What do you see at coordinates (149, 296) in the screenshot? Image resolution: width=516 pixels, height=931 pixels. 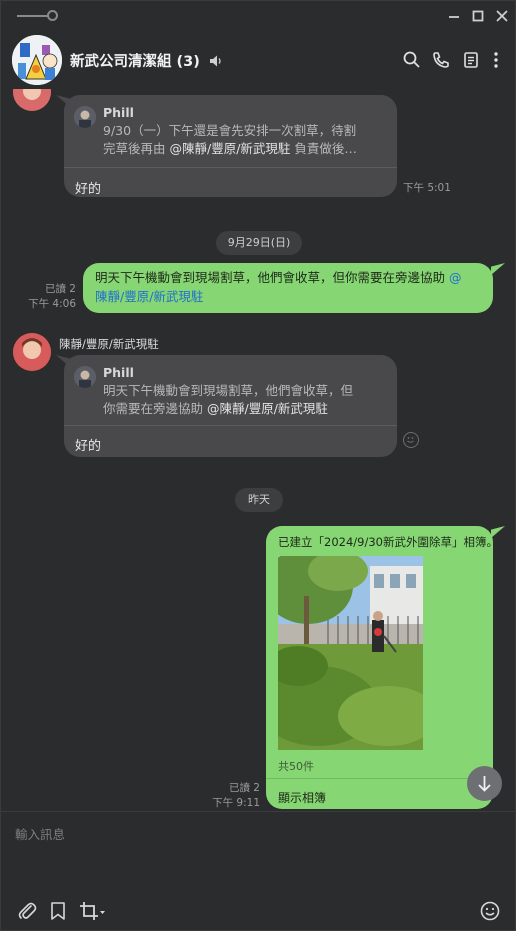 I see `mention-link: 陳靜/豐原/新武現駐` at bounding box center [149, 296].